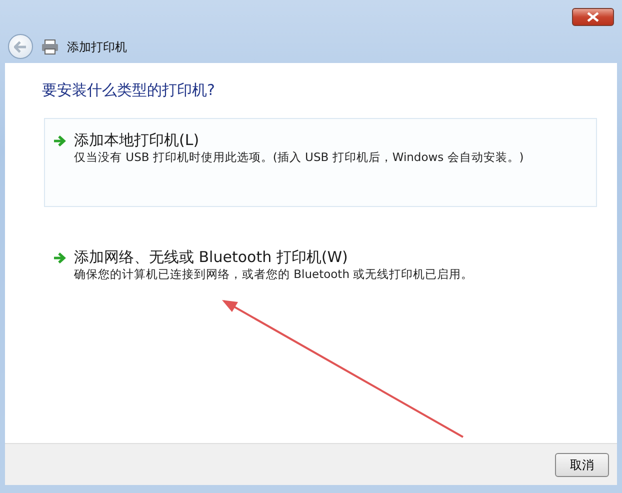 The image size is (622, 493). I want to click on printer-icon, so click(50, 46).